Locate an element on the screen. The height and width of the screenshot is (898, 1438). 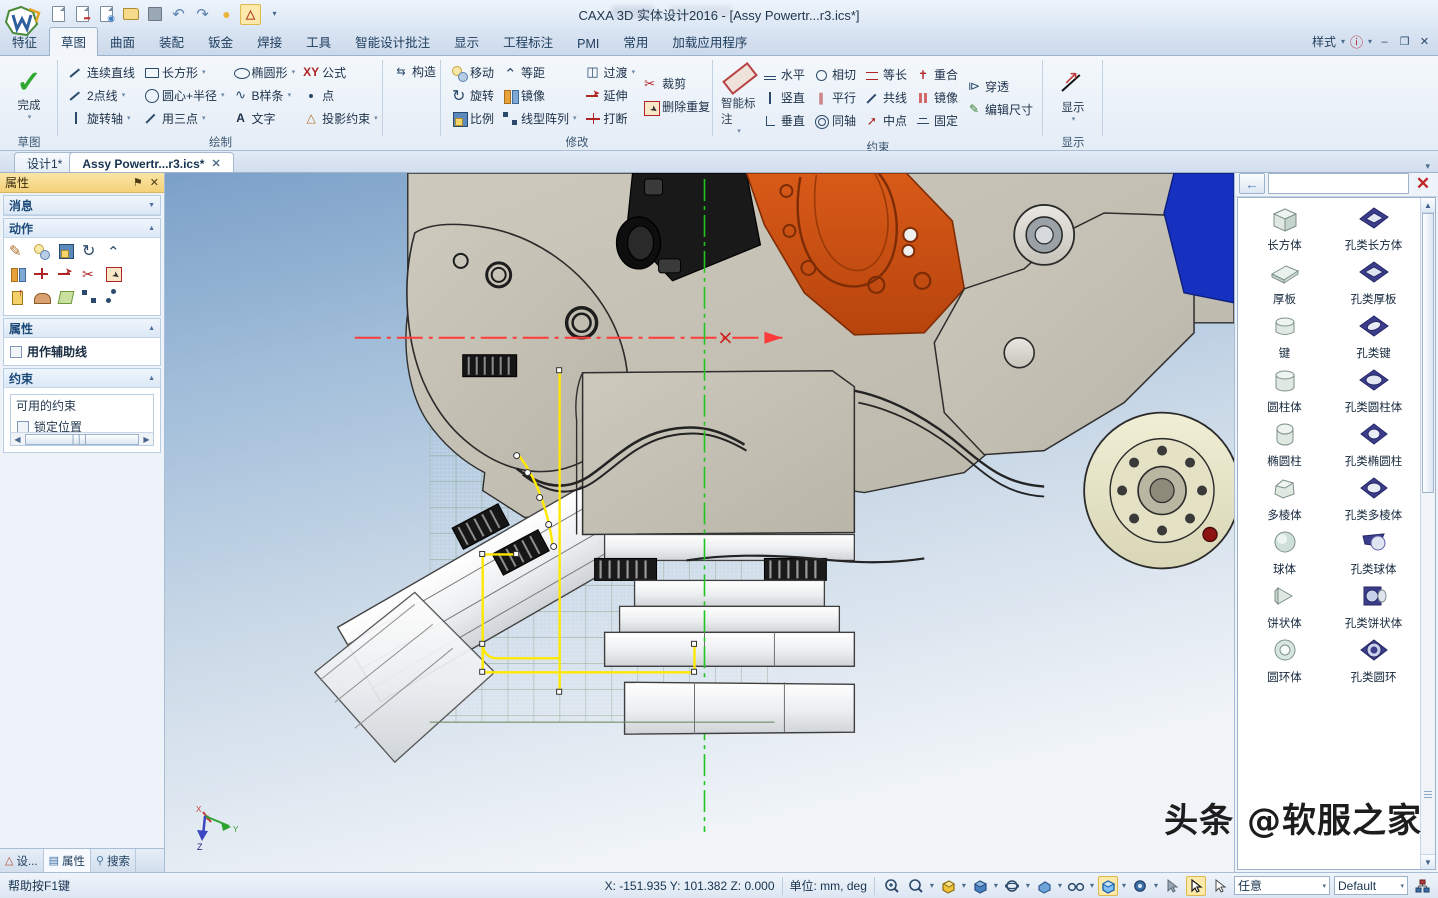
zoom-chevron-down-icon: ▾ is located at coordinates (932, 885).